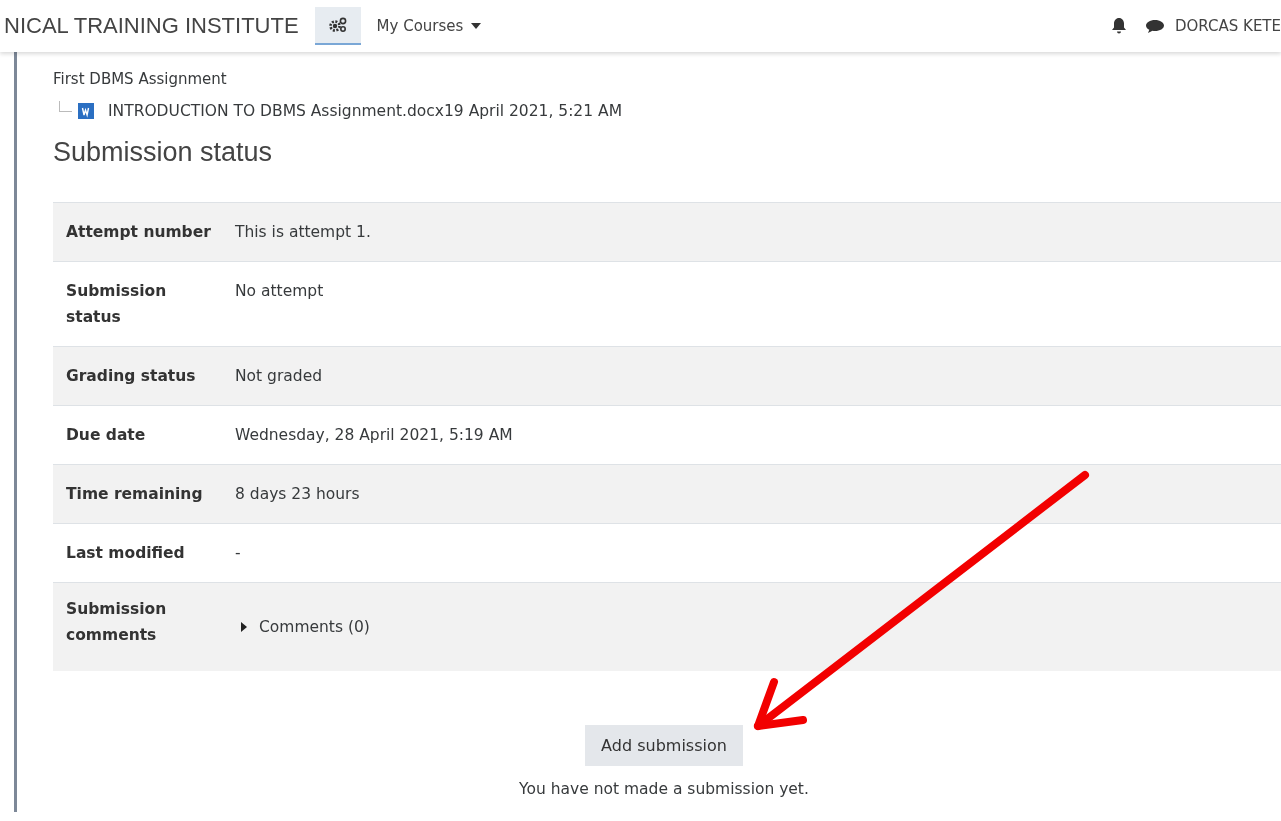  What do you see at coordinates (86, 111) in the screenshot?
I see `word-document-icon` at bounding box center [86, 111].